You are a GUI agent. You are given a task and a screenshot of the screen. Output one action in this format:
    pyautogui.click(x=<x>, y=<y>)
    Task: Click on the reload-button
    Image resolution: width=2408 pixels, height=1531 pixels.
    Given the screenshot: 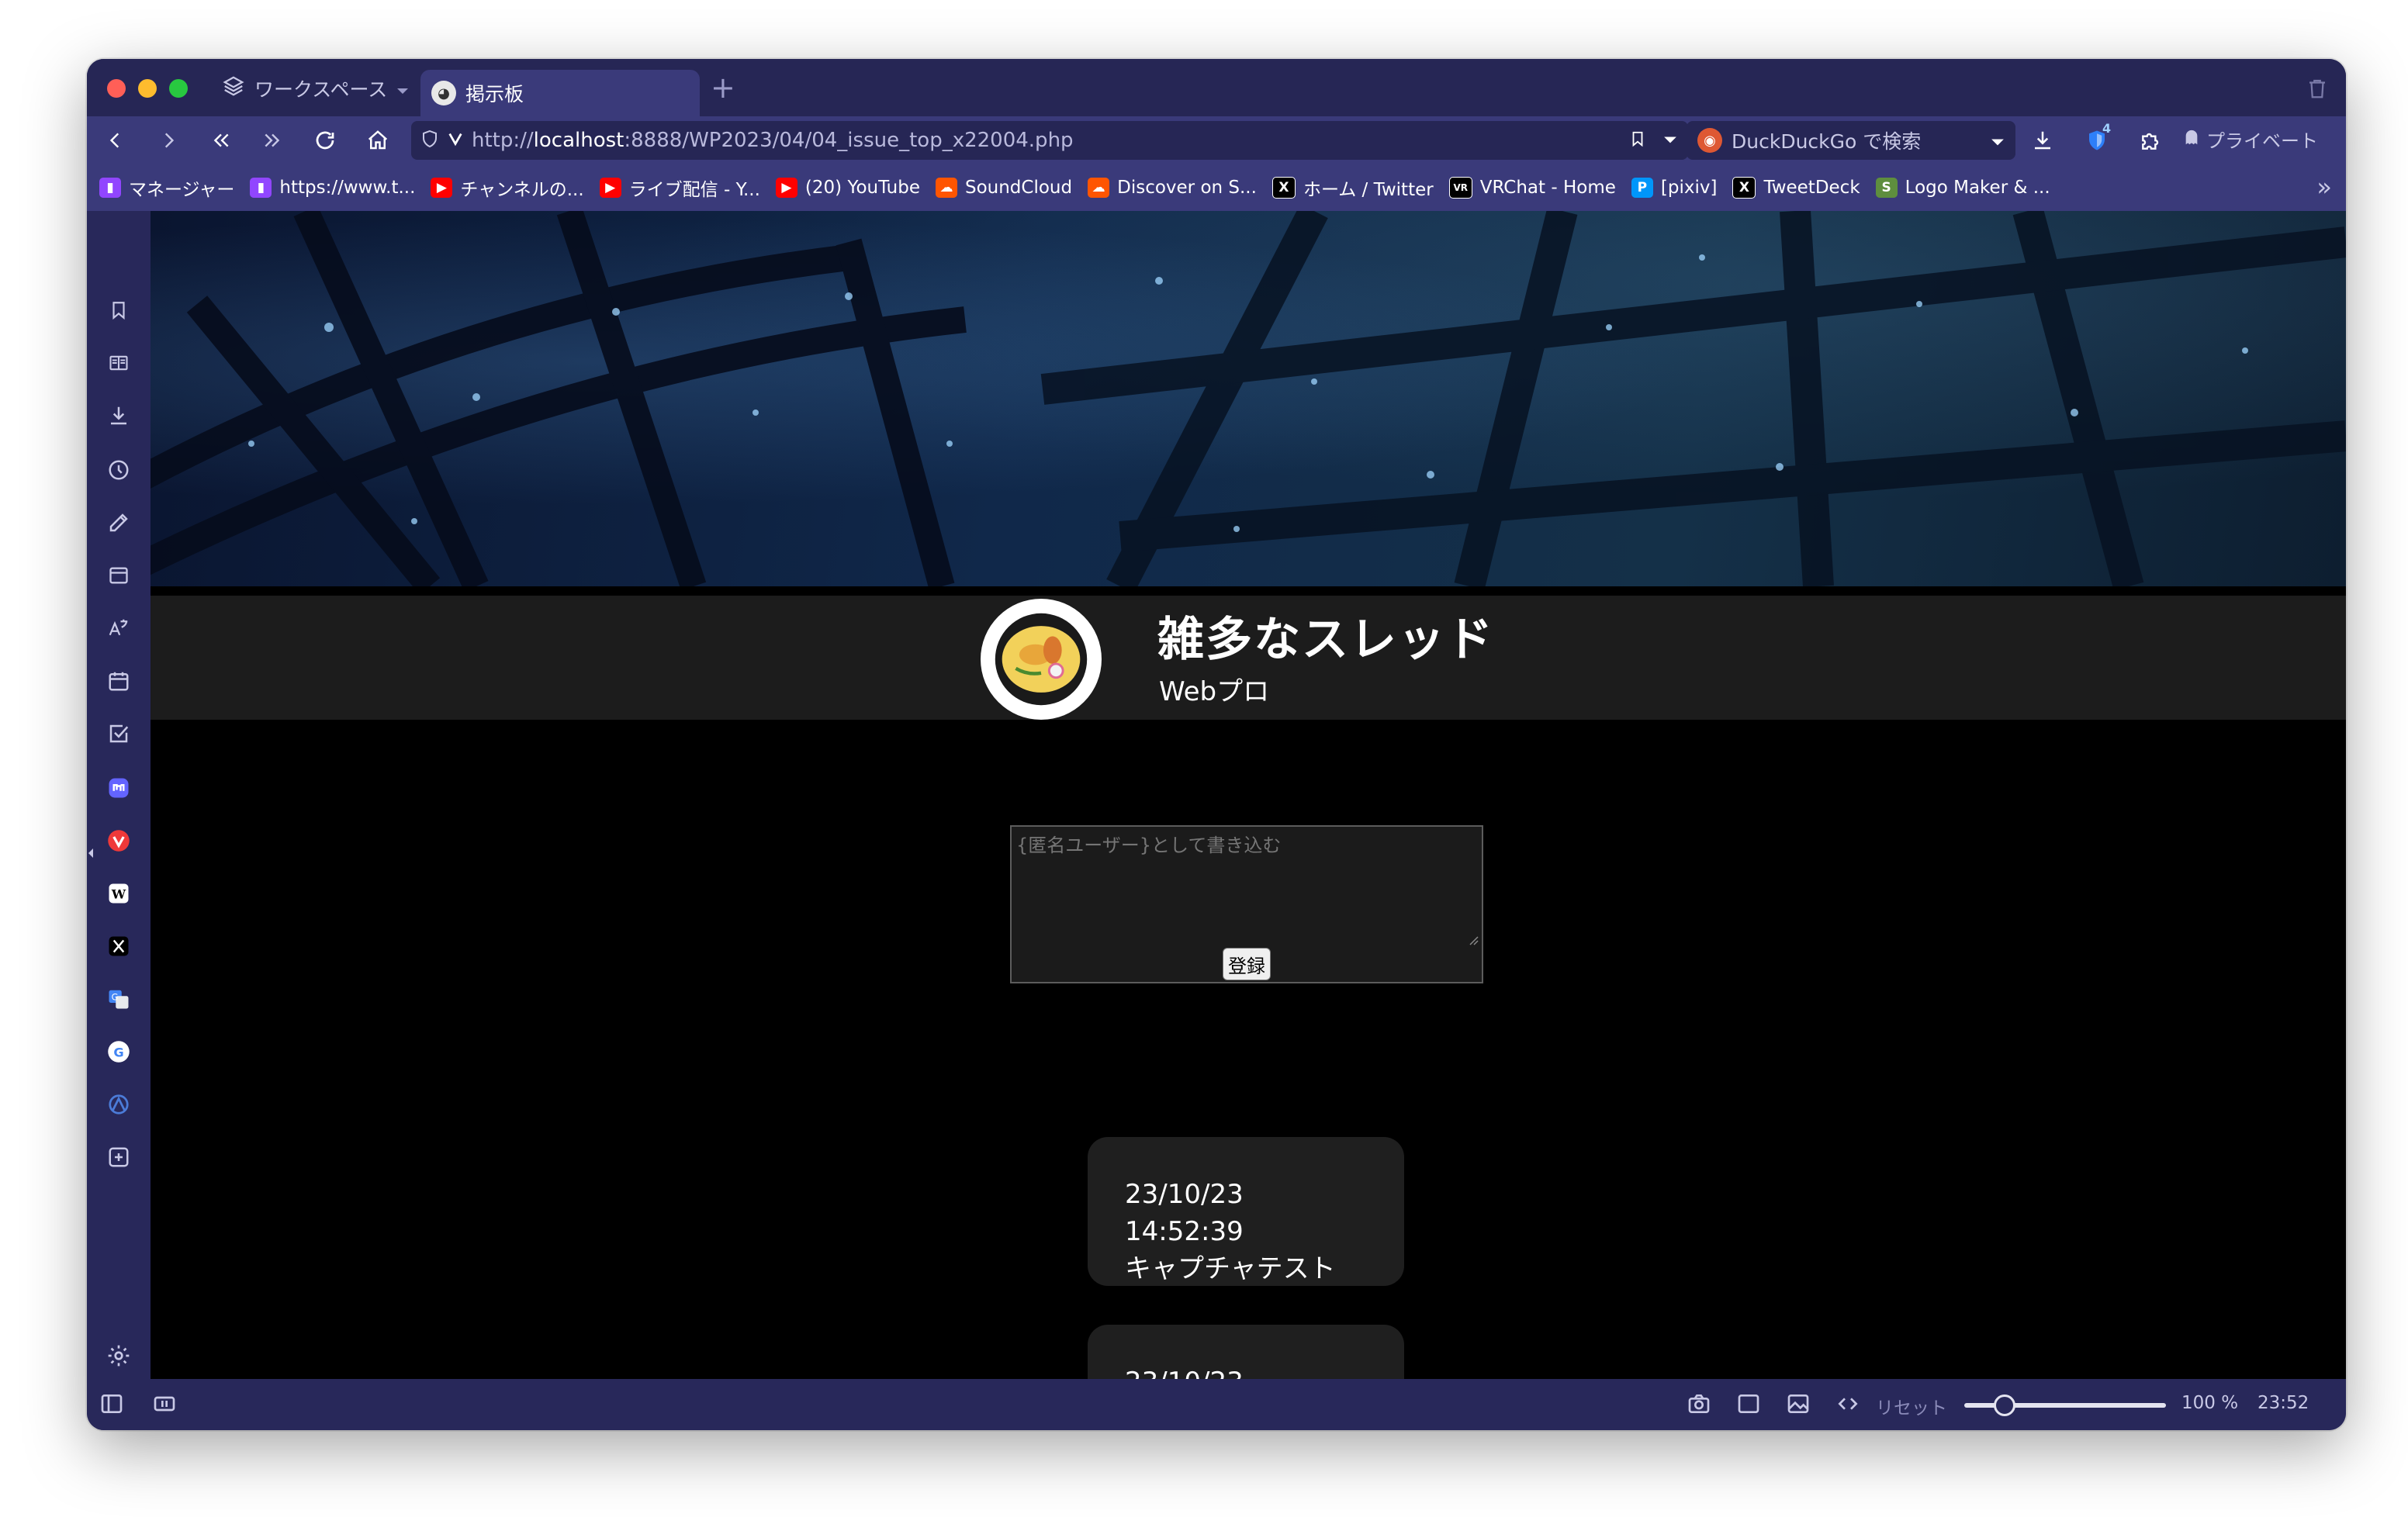 What is the action you would take?
    pyautogui.click(x=325, y=140)
    